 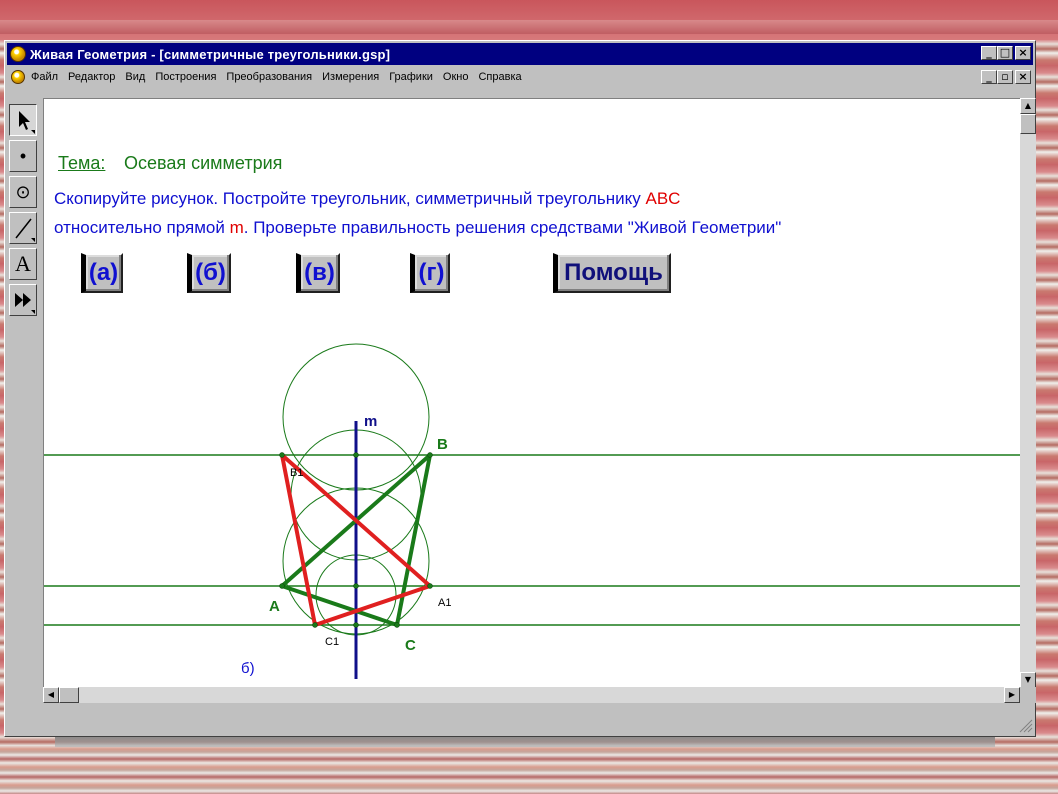 I want to click on text-tool: A, so click(x=23, y=264).